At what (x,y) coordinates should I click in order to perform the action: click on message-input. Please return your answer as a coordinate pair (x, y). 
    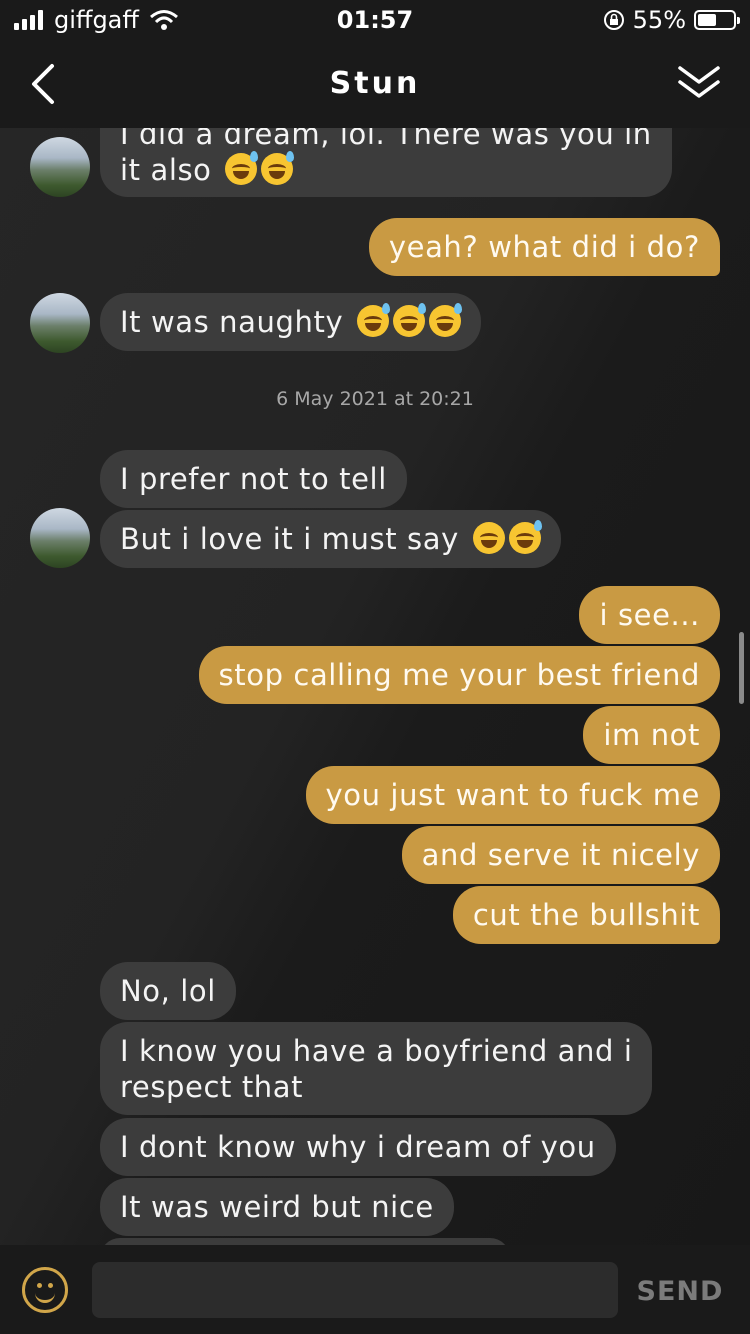
    Looking at the image, I should click on (355, 1290).